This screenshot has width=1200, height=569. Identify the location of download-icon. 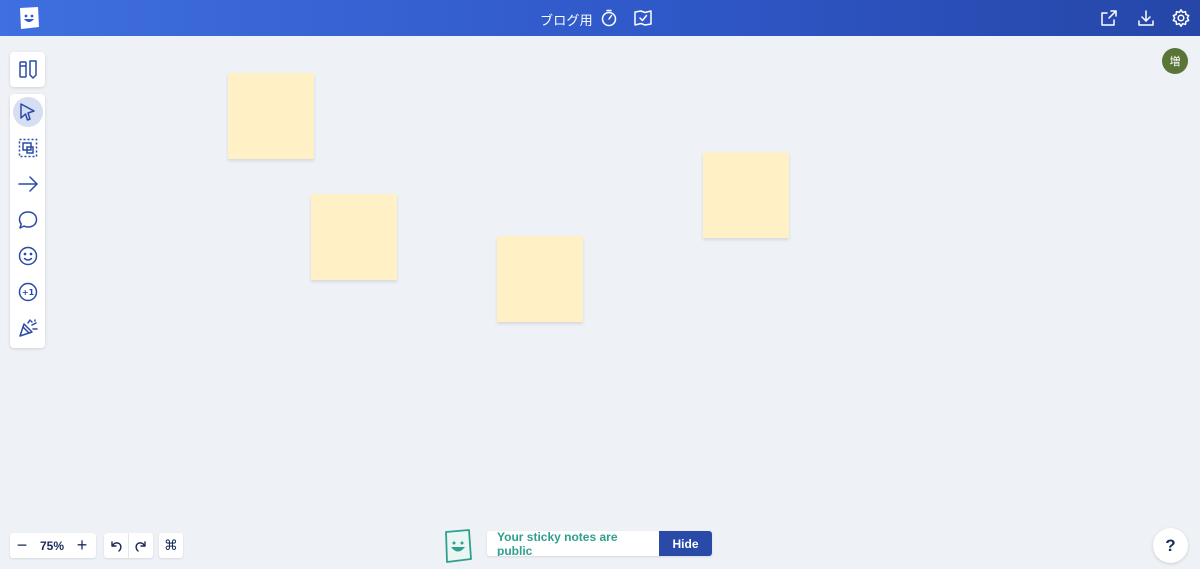
(1146, 18).